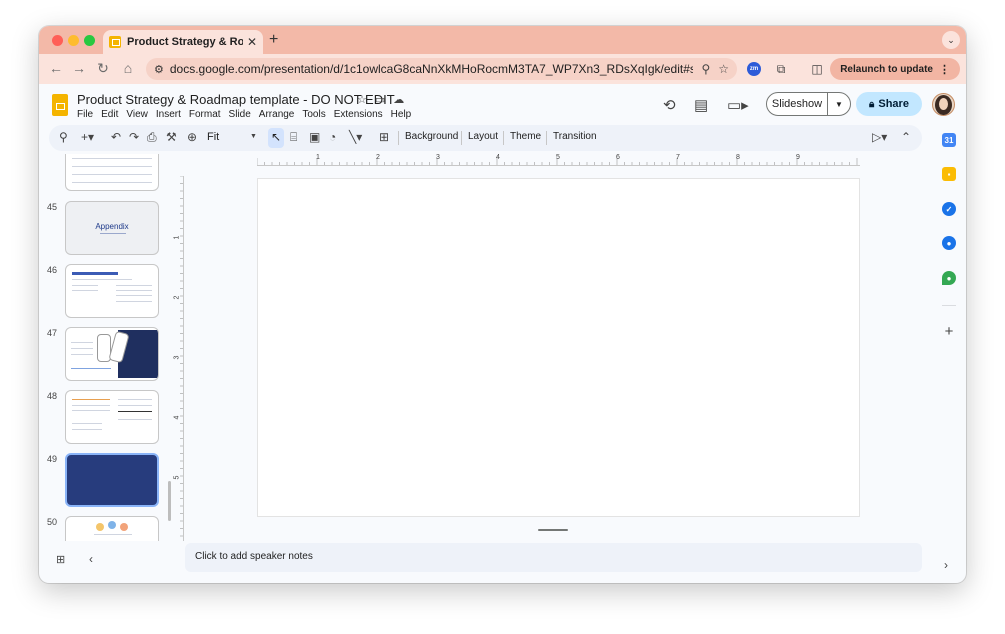 The height and width of the screenshot is (634, 1005). What do you see at coordinates (738, 157) in the screenshot?
I see `ruler-label: 8` at bounding box center [738, 157].